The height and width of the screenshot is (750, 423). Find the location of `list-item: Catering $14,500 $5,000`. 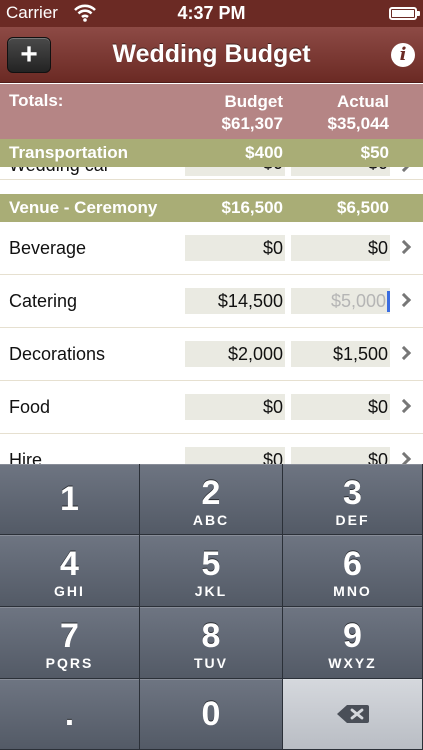

list-item: Catering $14,500 $5,000 is located at coordinates (211, 301).